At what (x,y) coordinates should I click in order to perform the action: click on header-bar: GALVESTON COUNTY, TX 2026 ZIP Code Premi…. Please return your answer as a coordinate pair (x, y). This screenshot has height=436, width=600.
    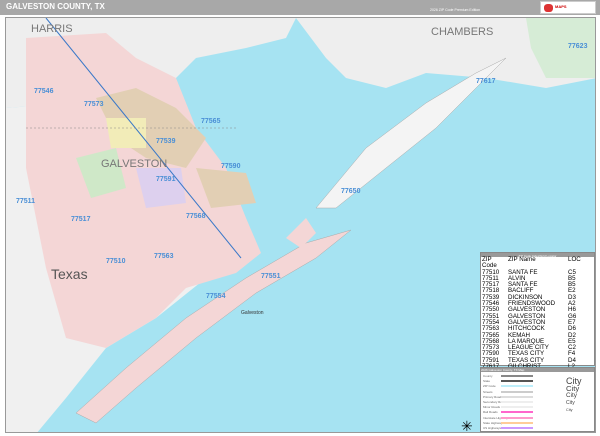
    Looking at the image, I should click on (300, 7).